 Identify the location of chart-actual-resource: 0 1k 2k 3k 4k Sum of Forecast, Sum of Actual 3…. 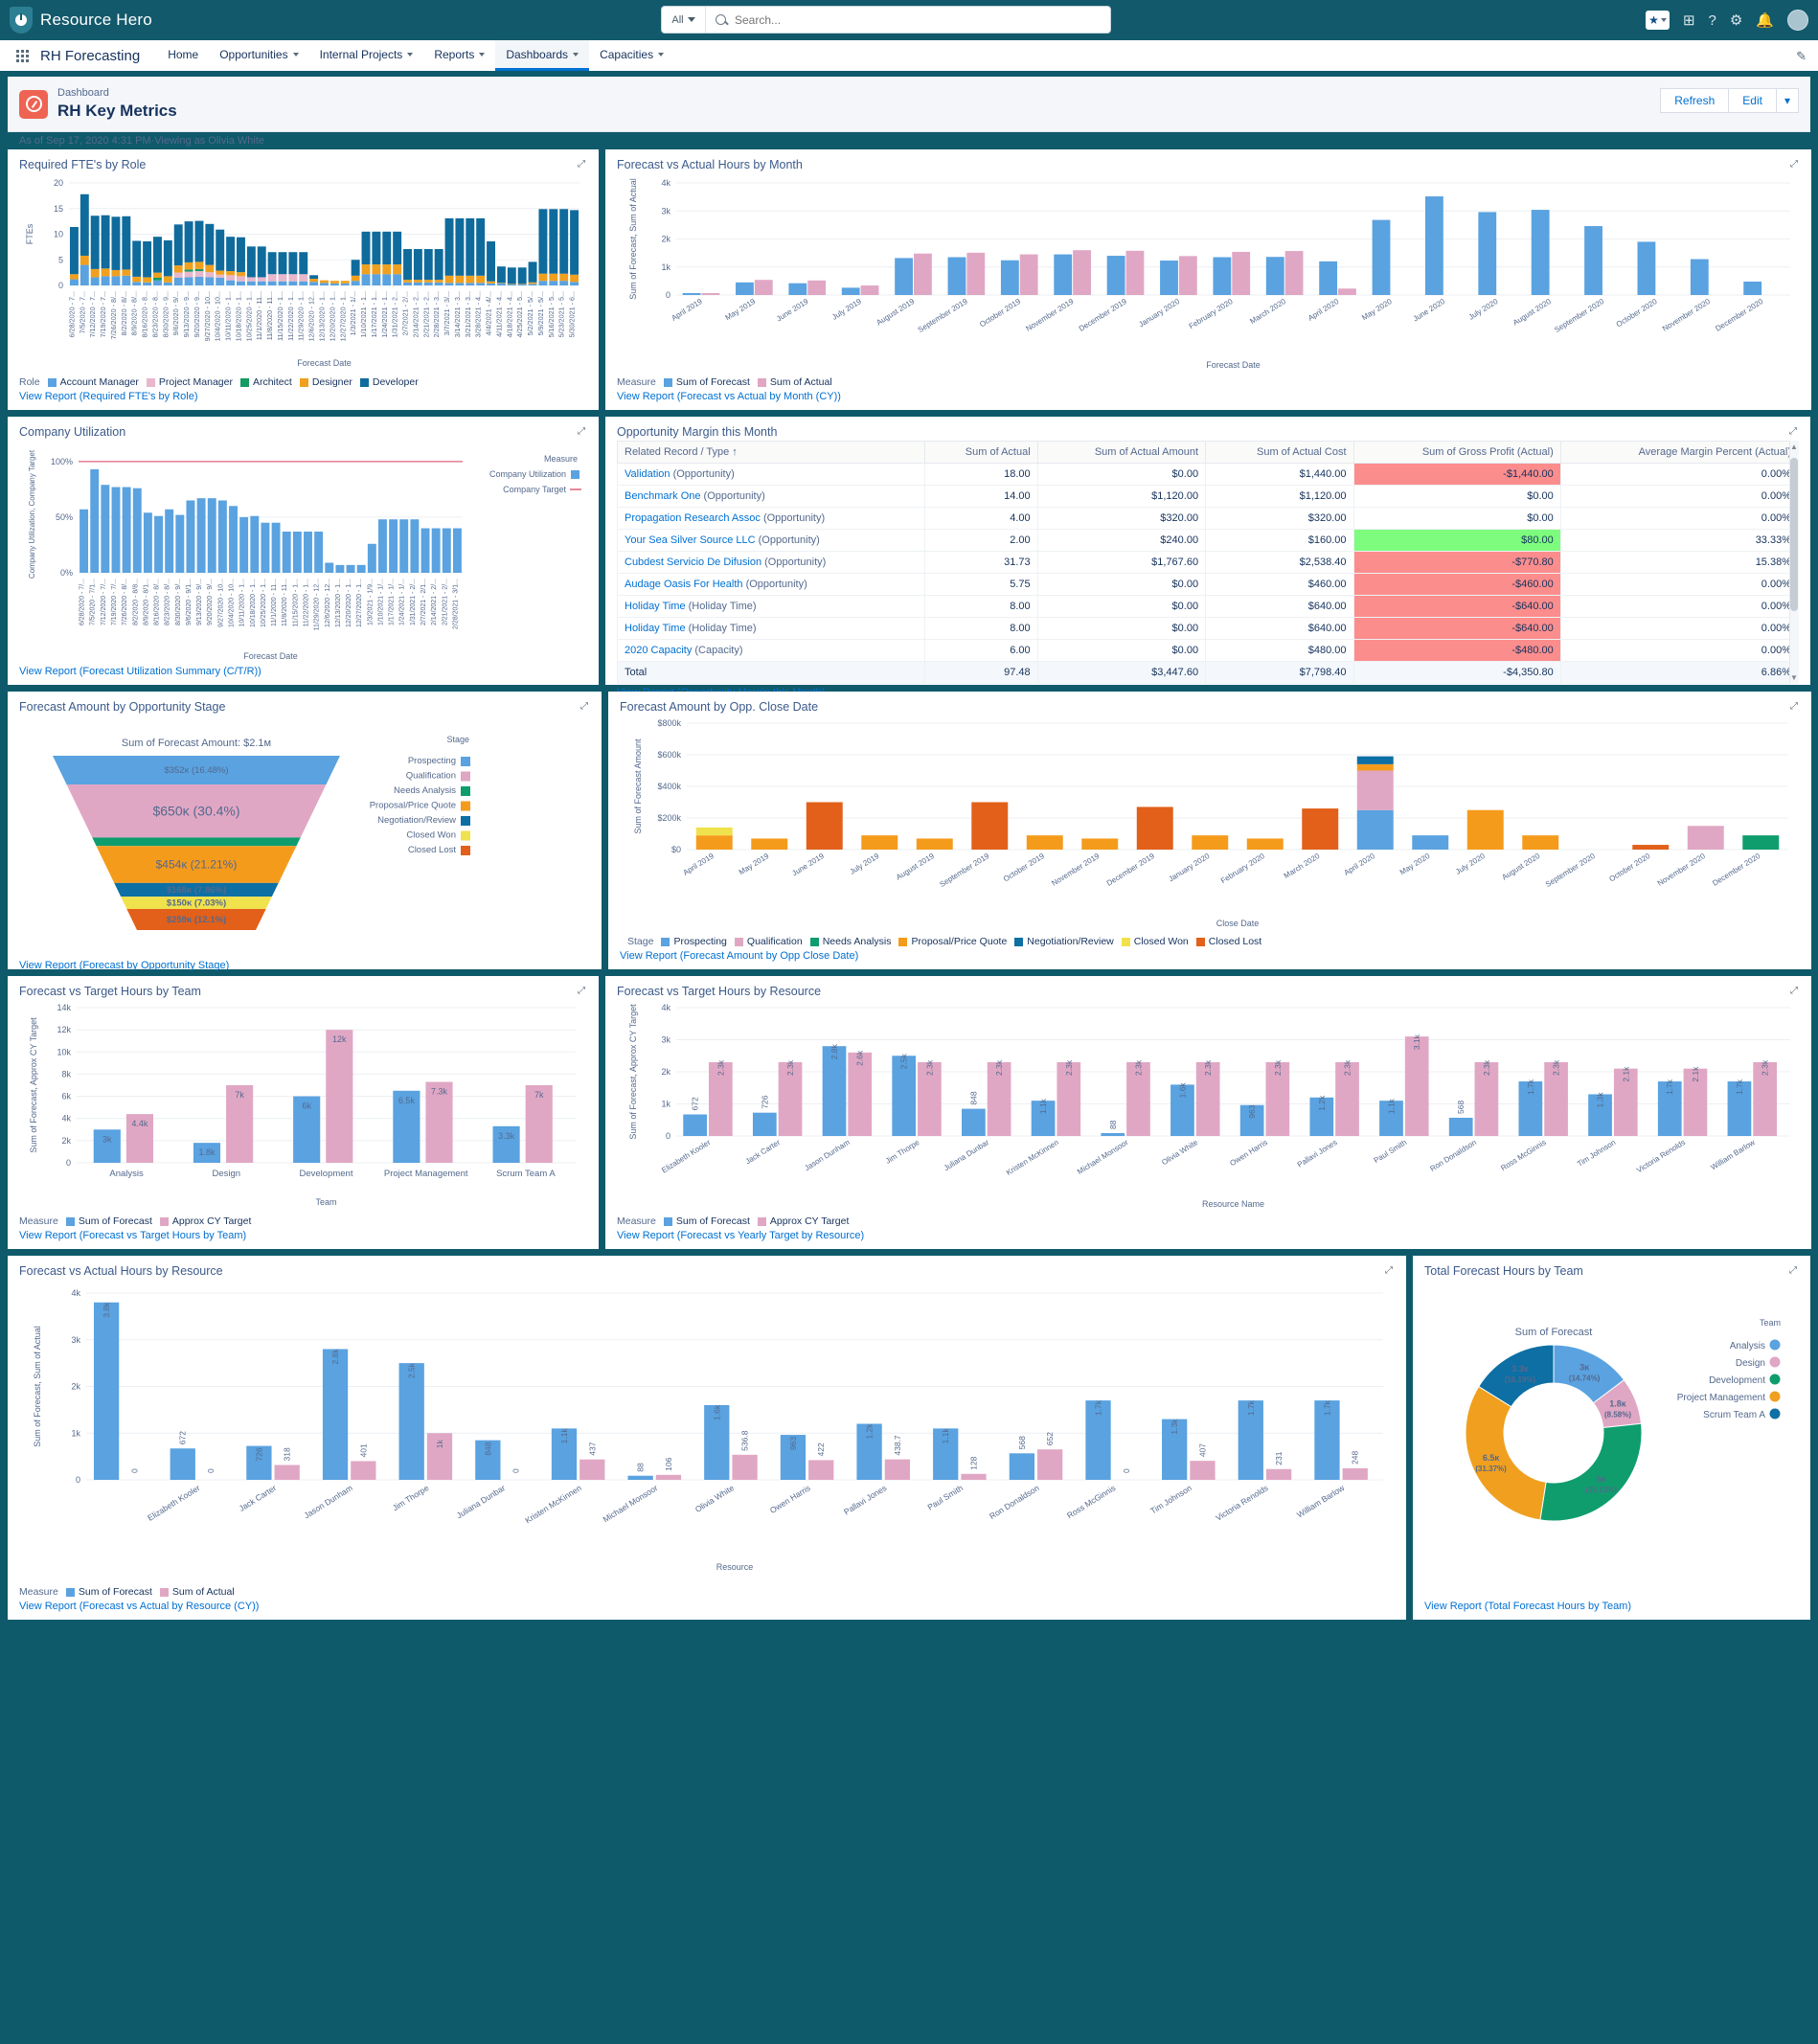
(707, 1432).